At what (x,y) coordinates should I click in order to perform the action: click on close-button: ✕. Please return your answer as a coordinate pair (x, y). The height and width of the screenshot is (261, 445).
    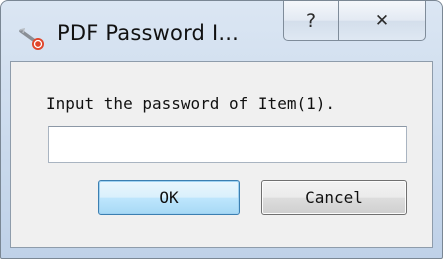
    Looking at the image, I should click on (382, 21).